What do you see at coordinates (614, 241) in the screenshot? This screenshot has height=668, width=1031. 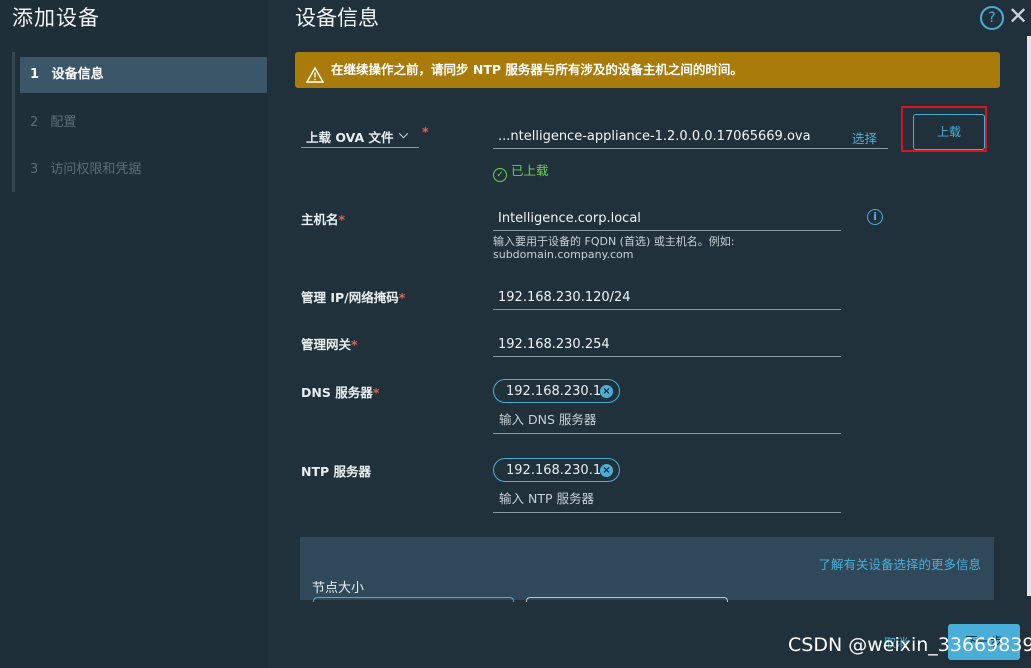 I see `hostname-helper-line1: 输入要用于设备的 FQDN (首选) 或主机名。例如:` at bounding box center [614, 241].